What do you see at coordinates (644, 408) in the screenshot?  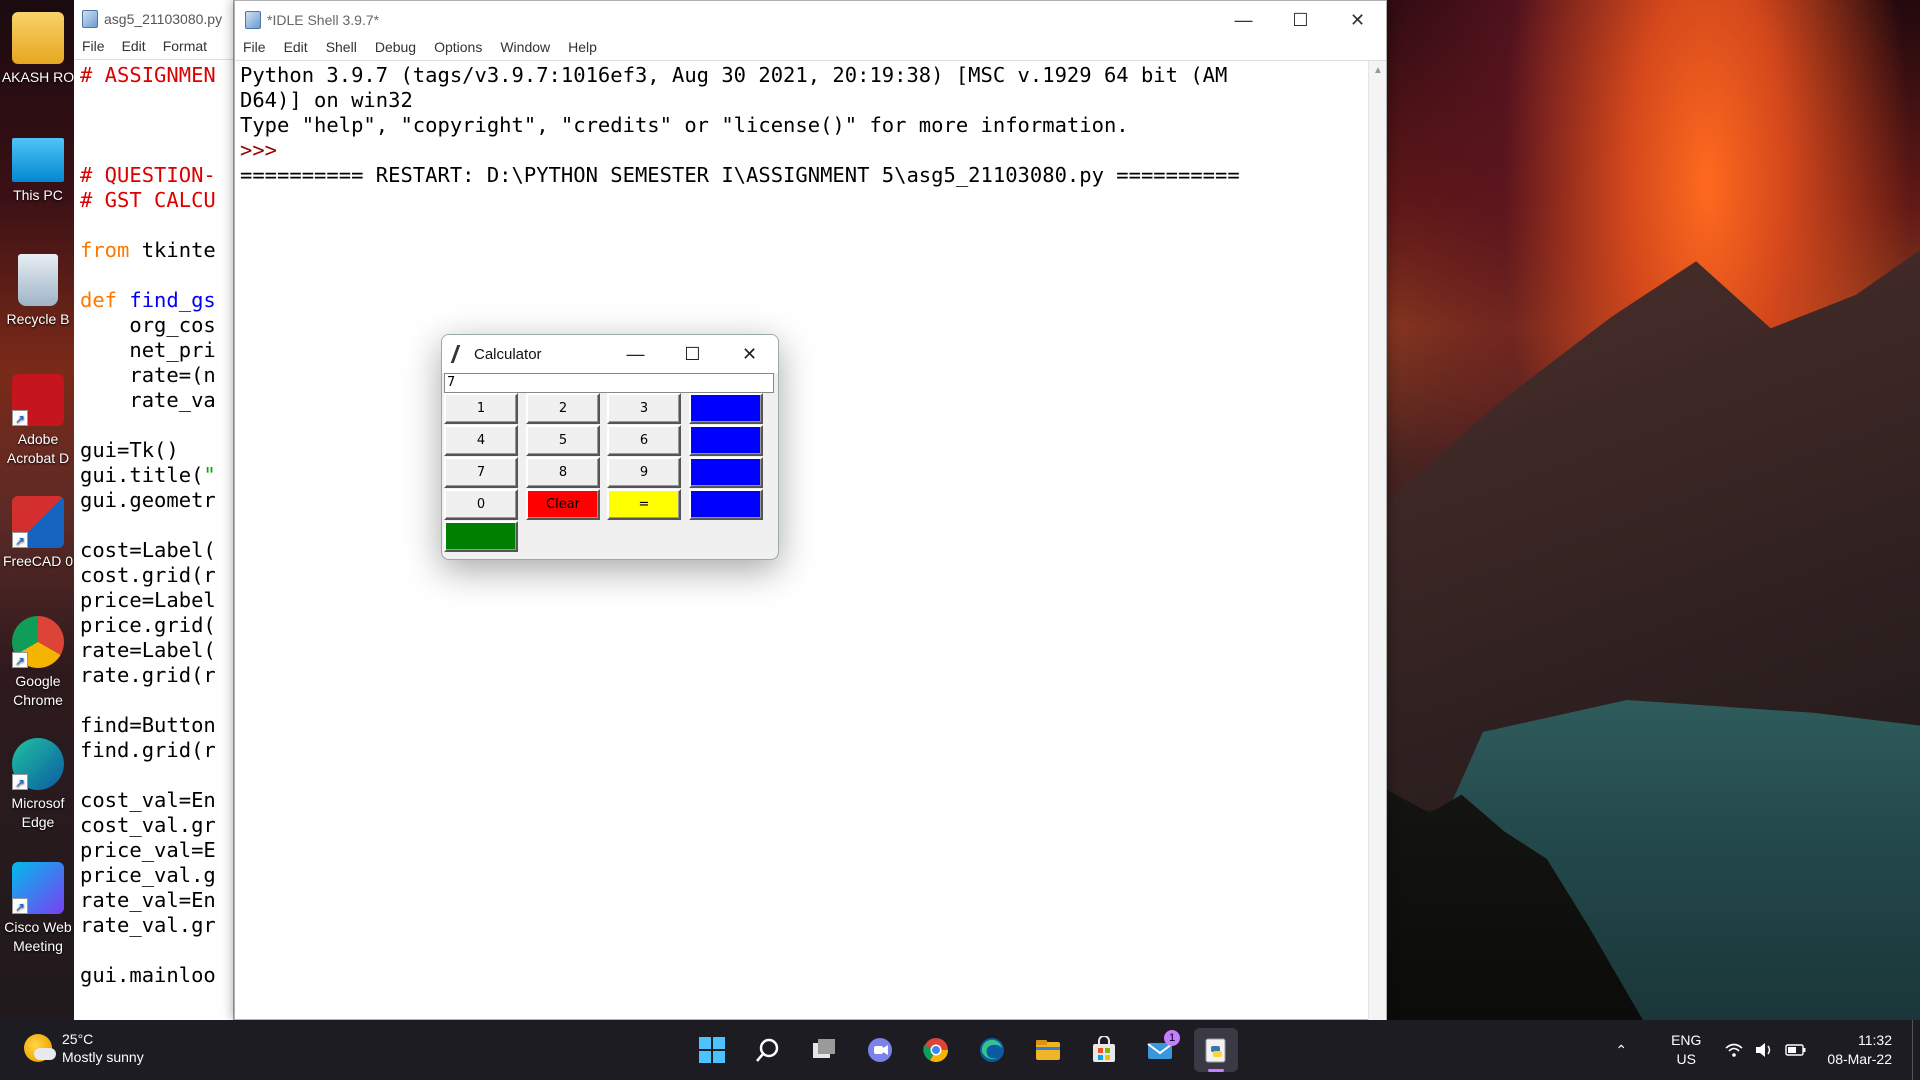 I see `calc-button-3: 3` at bounding box center [644, 408].